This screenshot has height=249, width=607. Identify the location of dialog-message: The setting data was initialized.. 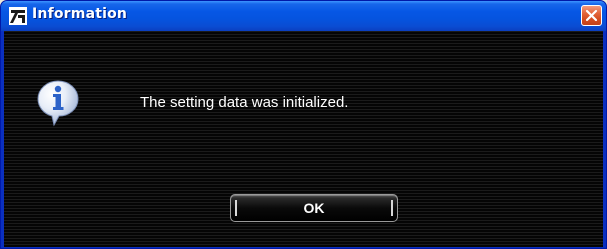
(244, 102).